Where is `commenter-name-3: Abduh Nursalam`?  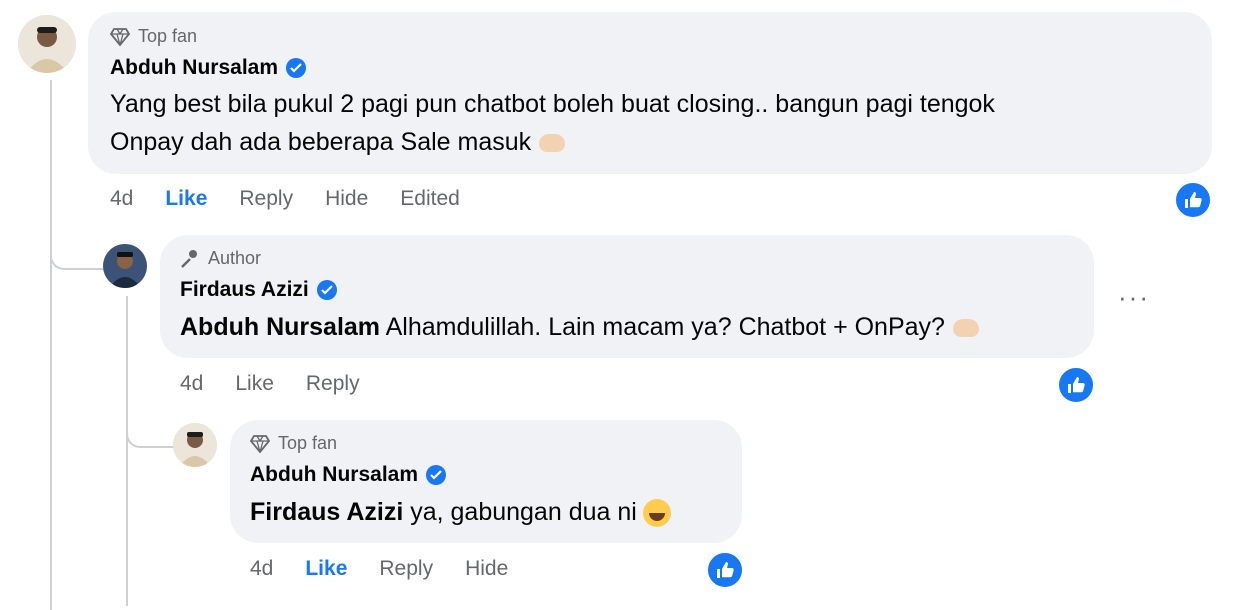
commenter-name-3: Abduh Nursalam is located at coordinates (348, 475).